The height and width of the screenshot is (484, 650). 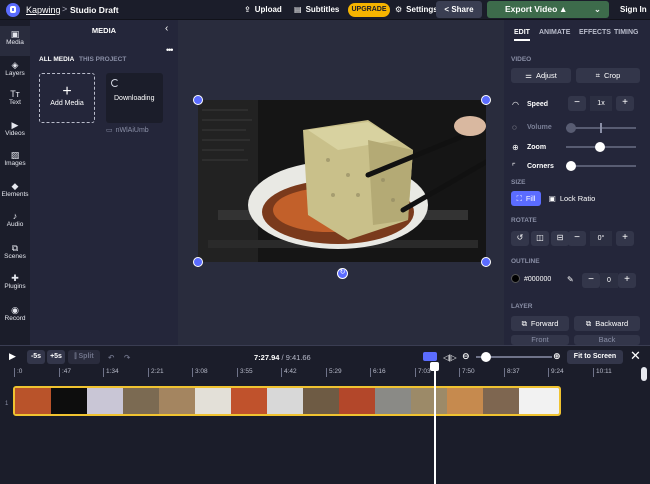 What do you see at coordinates (537, 279) in the screenshot?
I see `outline-color-value: #000000` at bounding box center [537, 279].